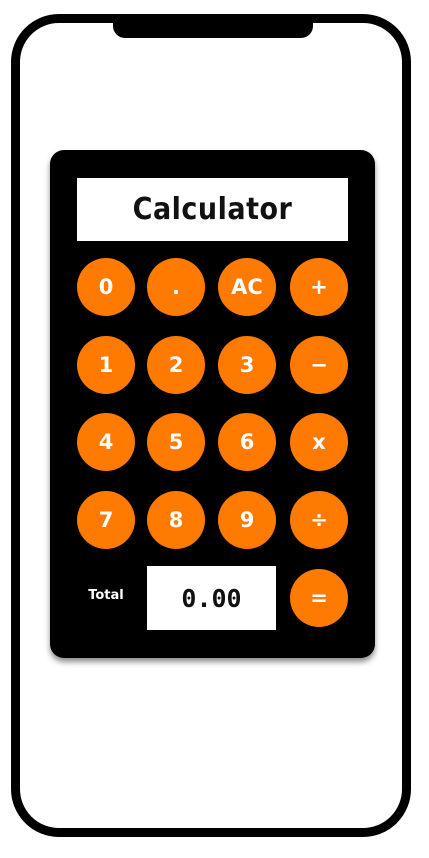 This screenshot has width=429, height=858. Describe the element at coordinates (176, 365) in the screenshot. I see `key-2: 2` at that location.